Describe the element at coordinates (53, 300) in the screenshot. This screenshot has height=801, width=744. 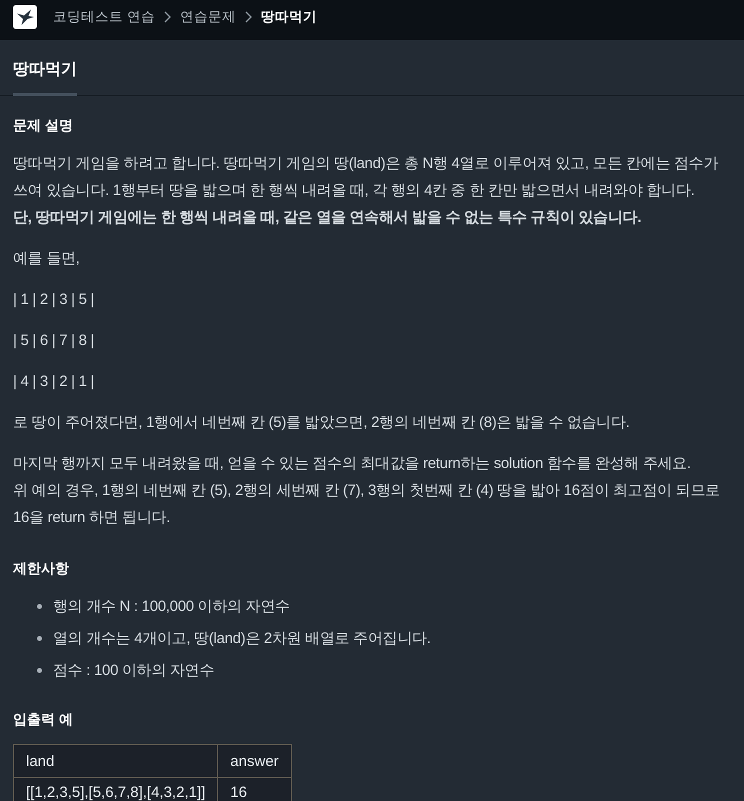
I see `paragraph: | 1 | 2 | 3 | 5 |` at that location.